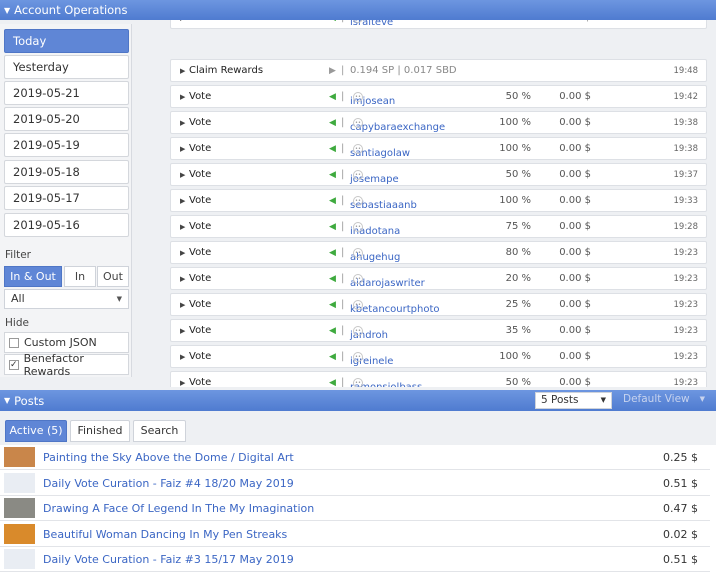  I want to click on tab-search: Search, so click(159, 431).